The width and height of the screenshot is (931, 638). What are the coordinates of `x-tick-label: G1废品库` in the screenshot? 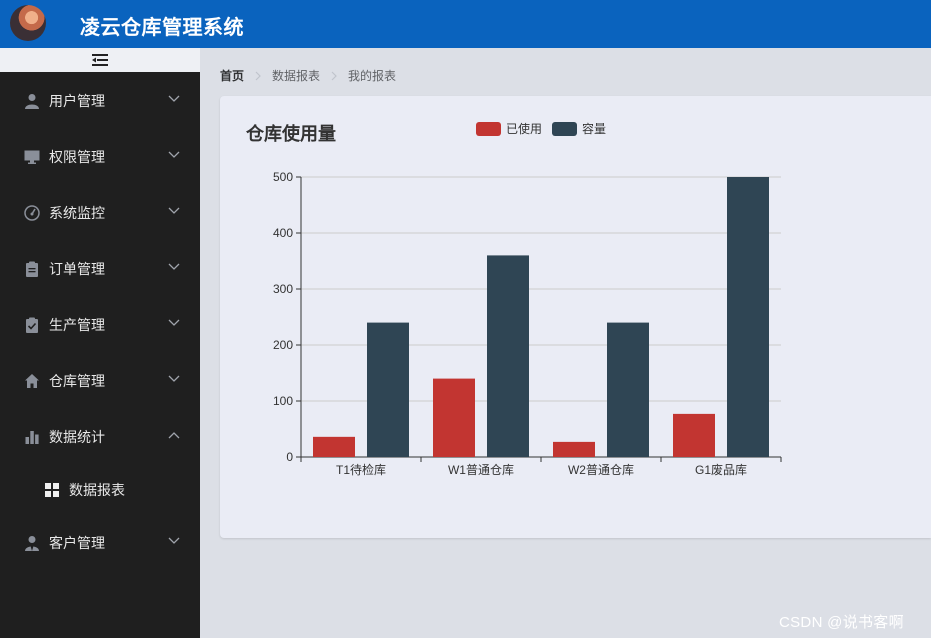 It's located at (721, 469).